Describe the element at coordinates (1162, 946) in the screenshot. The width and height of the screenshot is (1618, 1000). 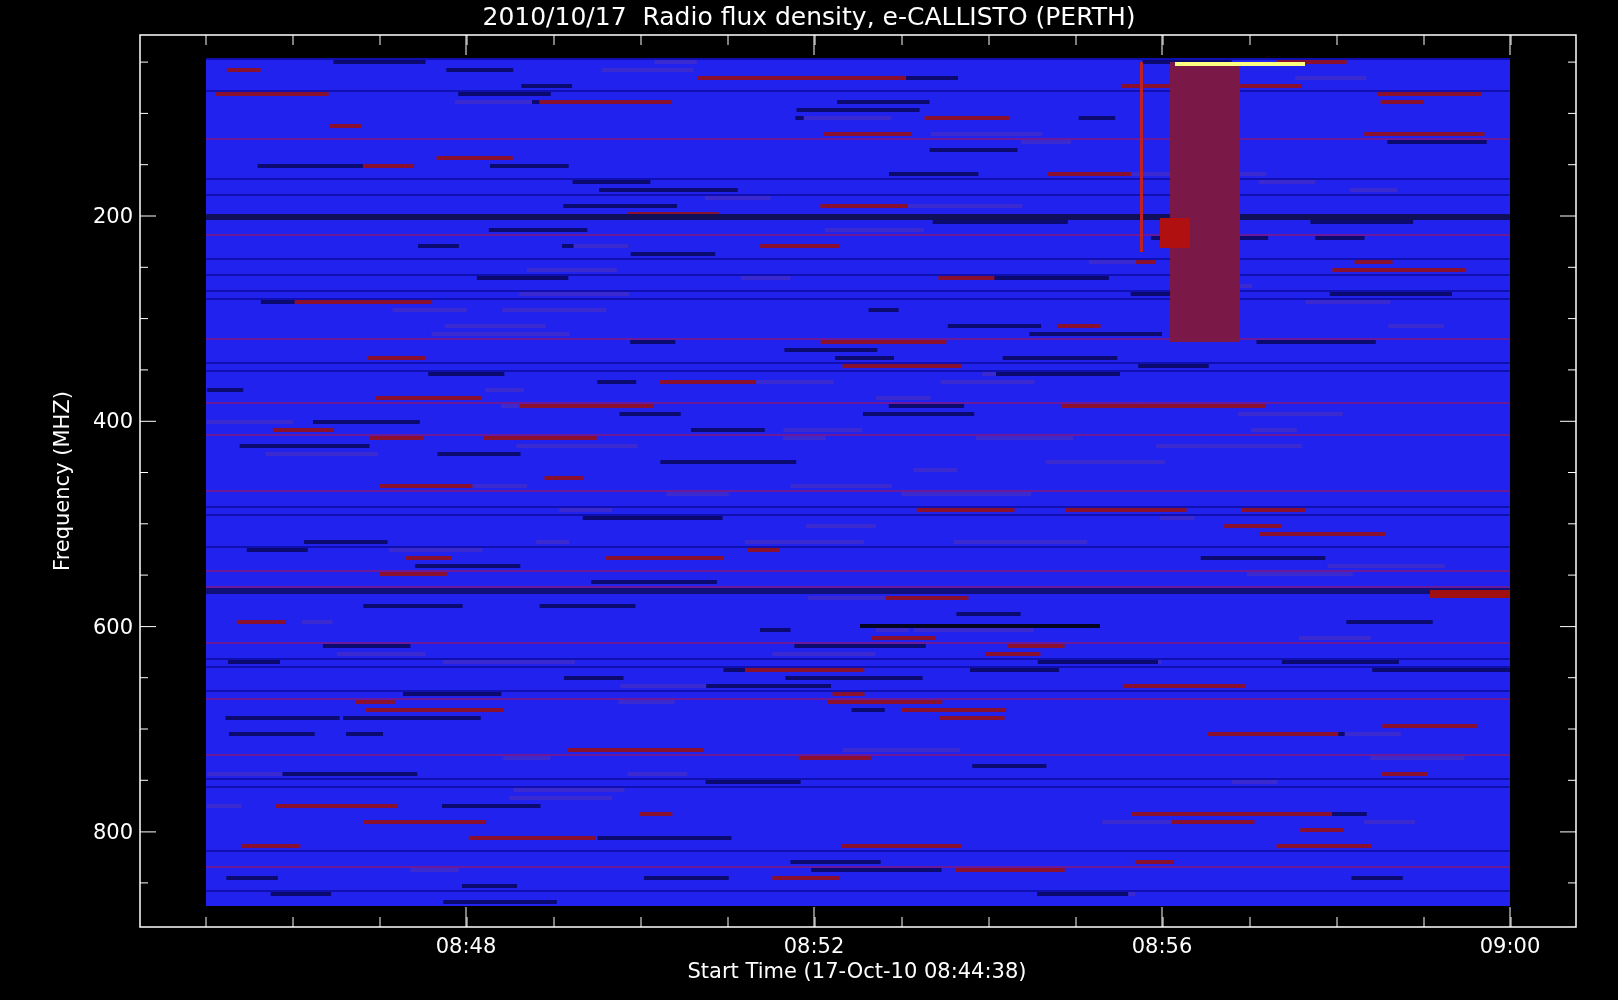
I see `x-tick-label: 08:56` at that location.